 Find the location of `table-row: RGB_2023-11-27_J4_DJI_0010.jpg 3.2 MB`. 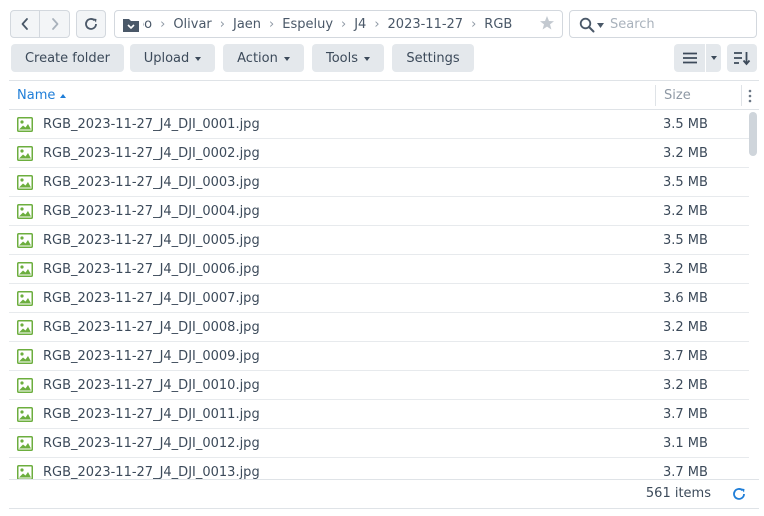

table-row: RGB_2023-11-27_J4_DJI_0010.jpg 3.2 MB is located at coordinates (379, 385).